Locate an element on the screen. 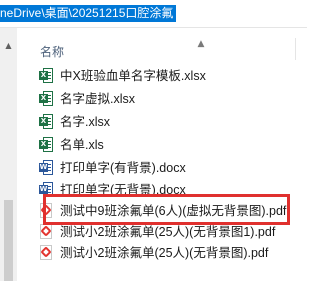  word-file-icon: W is located at coordinates (46, 167).